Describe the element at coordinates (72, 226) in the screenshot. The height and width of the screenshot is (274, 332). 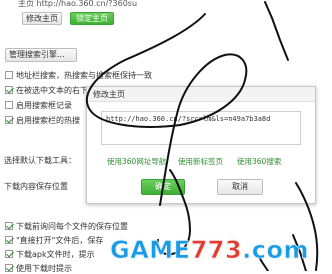
I see `download-option-label-0: 下载前询问每个文件的保存位置` at that location.